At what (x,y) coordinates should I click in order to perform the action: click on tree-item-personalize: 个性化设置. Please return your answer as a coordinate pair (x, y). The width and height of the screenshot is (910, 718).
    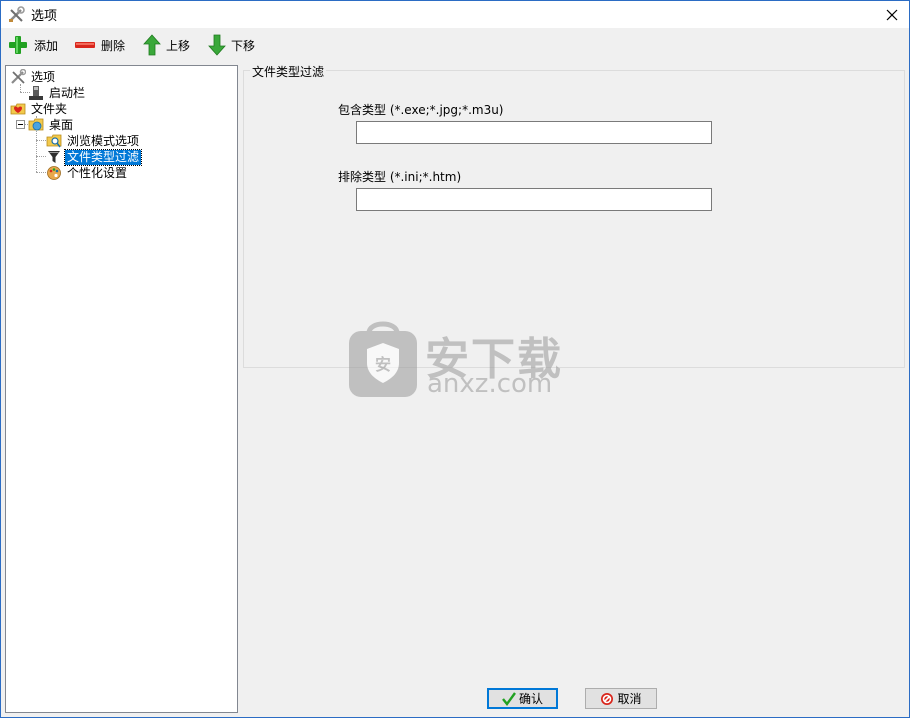
    Looking at the image, I should click on (87, 173).